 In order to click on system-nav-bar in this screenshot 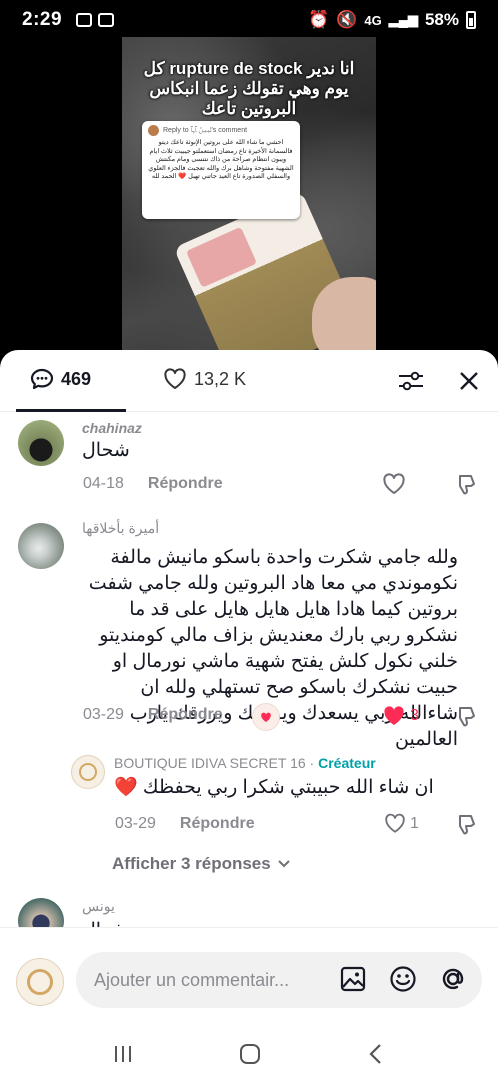, I will do `click(249, 1056)`.